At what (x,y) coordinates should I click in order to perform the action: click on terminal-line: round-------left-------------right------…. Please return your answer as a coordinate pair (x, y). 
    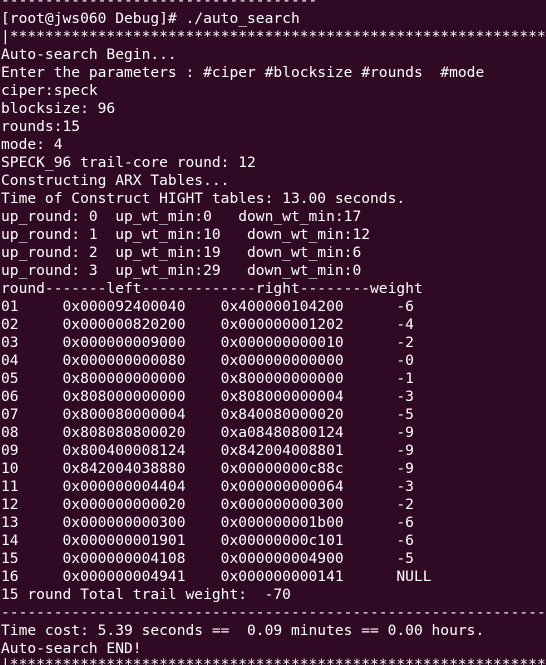
    Looking at the image, I should click on (212, 288).